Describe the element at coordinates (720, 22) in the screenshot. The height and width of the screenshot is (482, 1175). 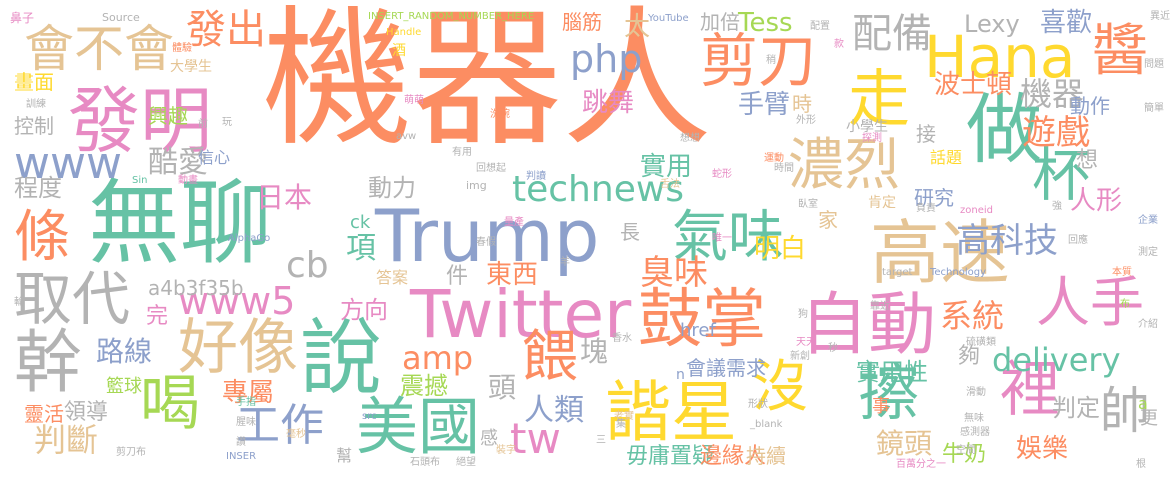
I see `word-jiaqiu: 加倍` at that location.